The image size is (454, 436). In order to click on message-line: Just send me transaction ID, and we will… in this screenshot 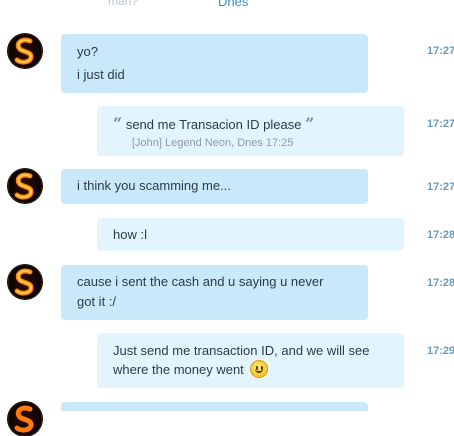, I will do `click(241, 350)`.